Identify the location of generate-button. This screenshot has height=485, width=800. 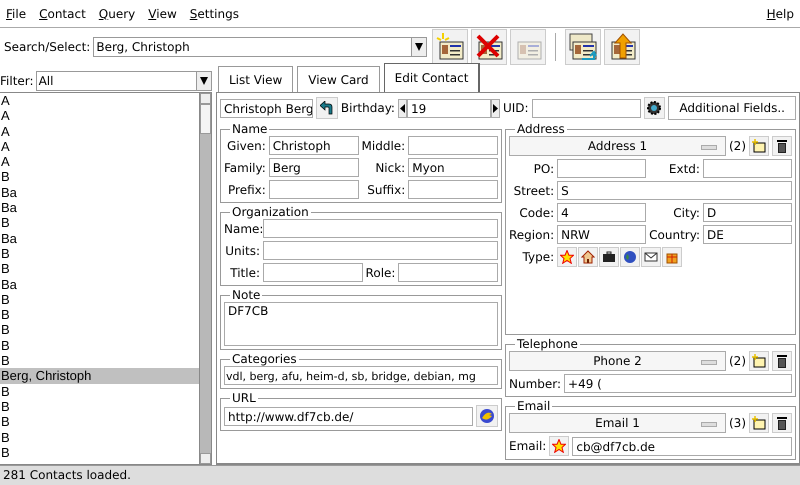
(655, 108).